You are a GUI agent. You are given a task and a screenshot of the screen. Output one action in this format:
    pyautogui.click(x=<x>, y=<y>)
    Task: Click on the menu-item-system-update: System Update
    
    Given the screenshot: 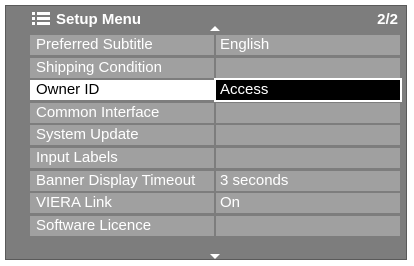 What is the action you would take?
    pyautogui.click(x=215, y=135)
    